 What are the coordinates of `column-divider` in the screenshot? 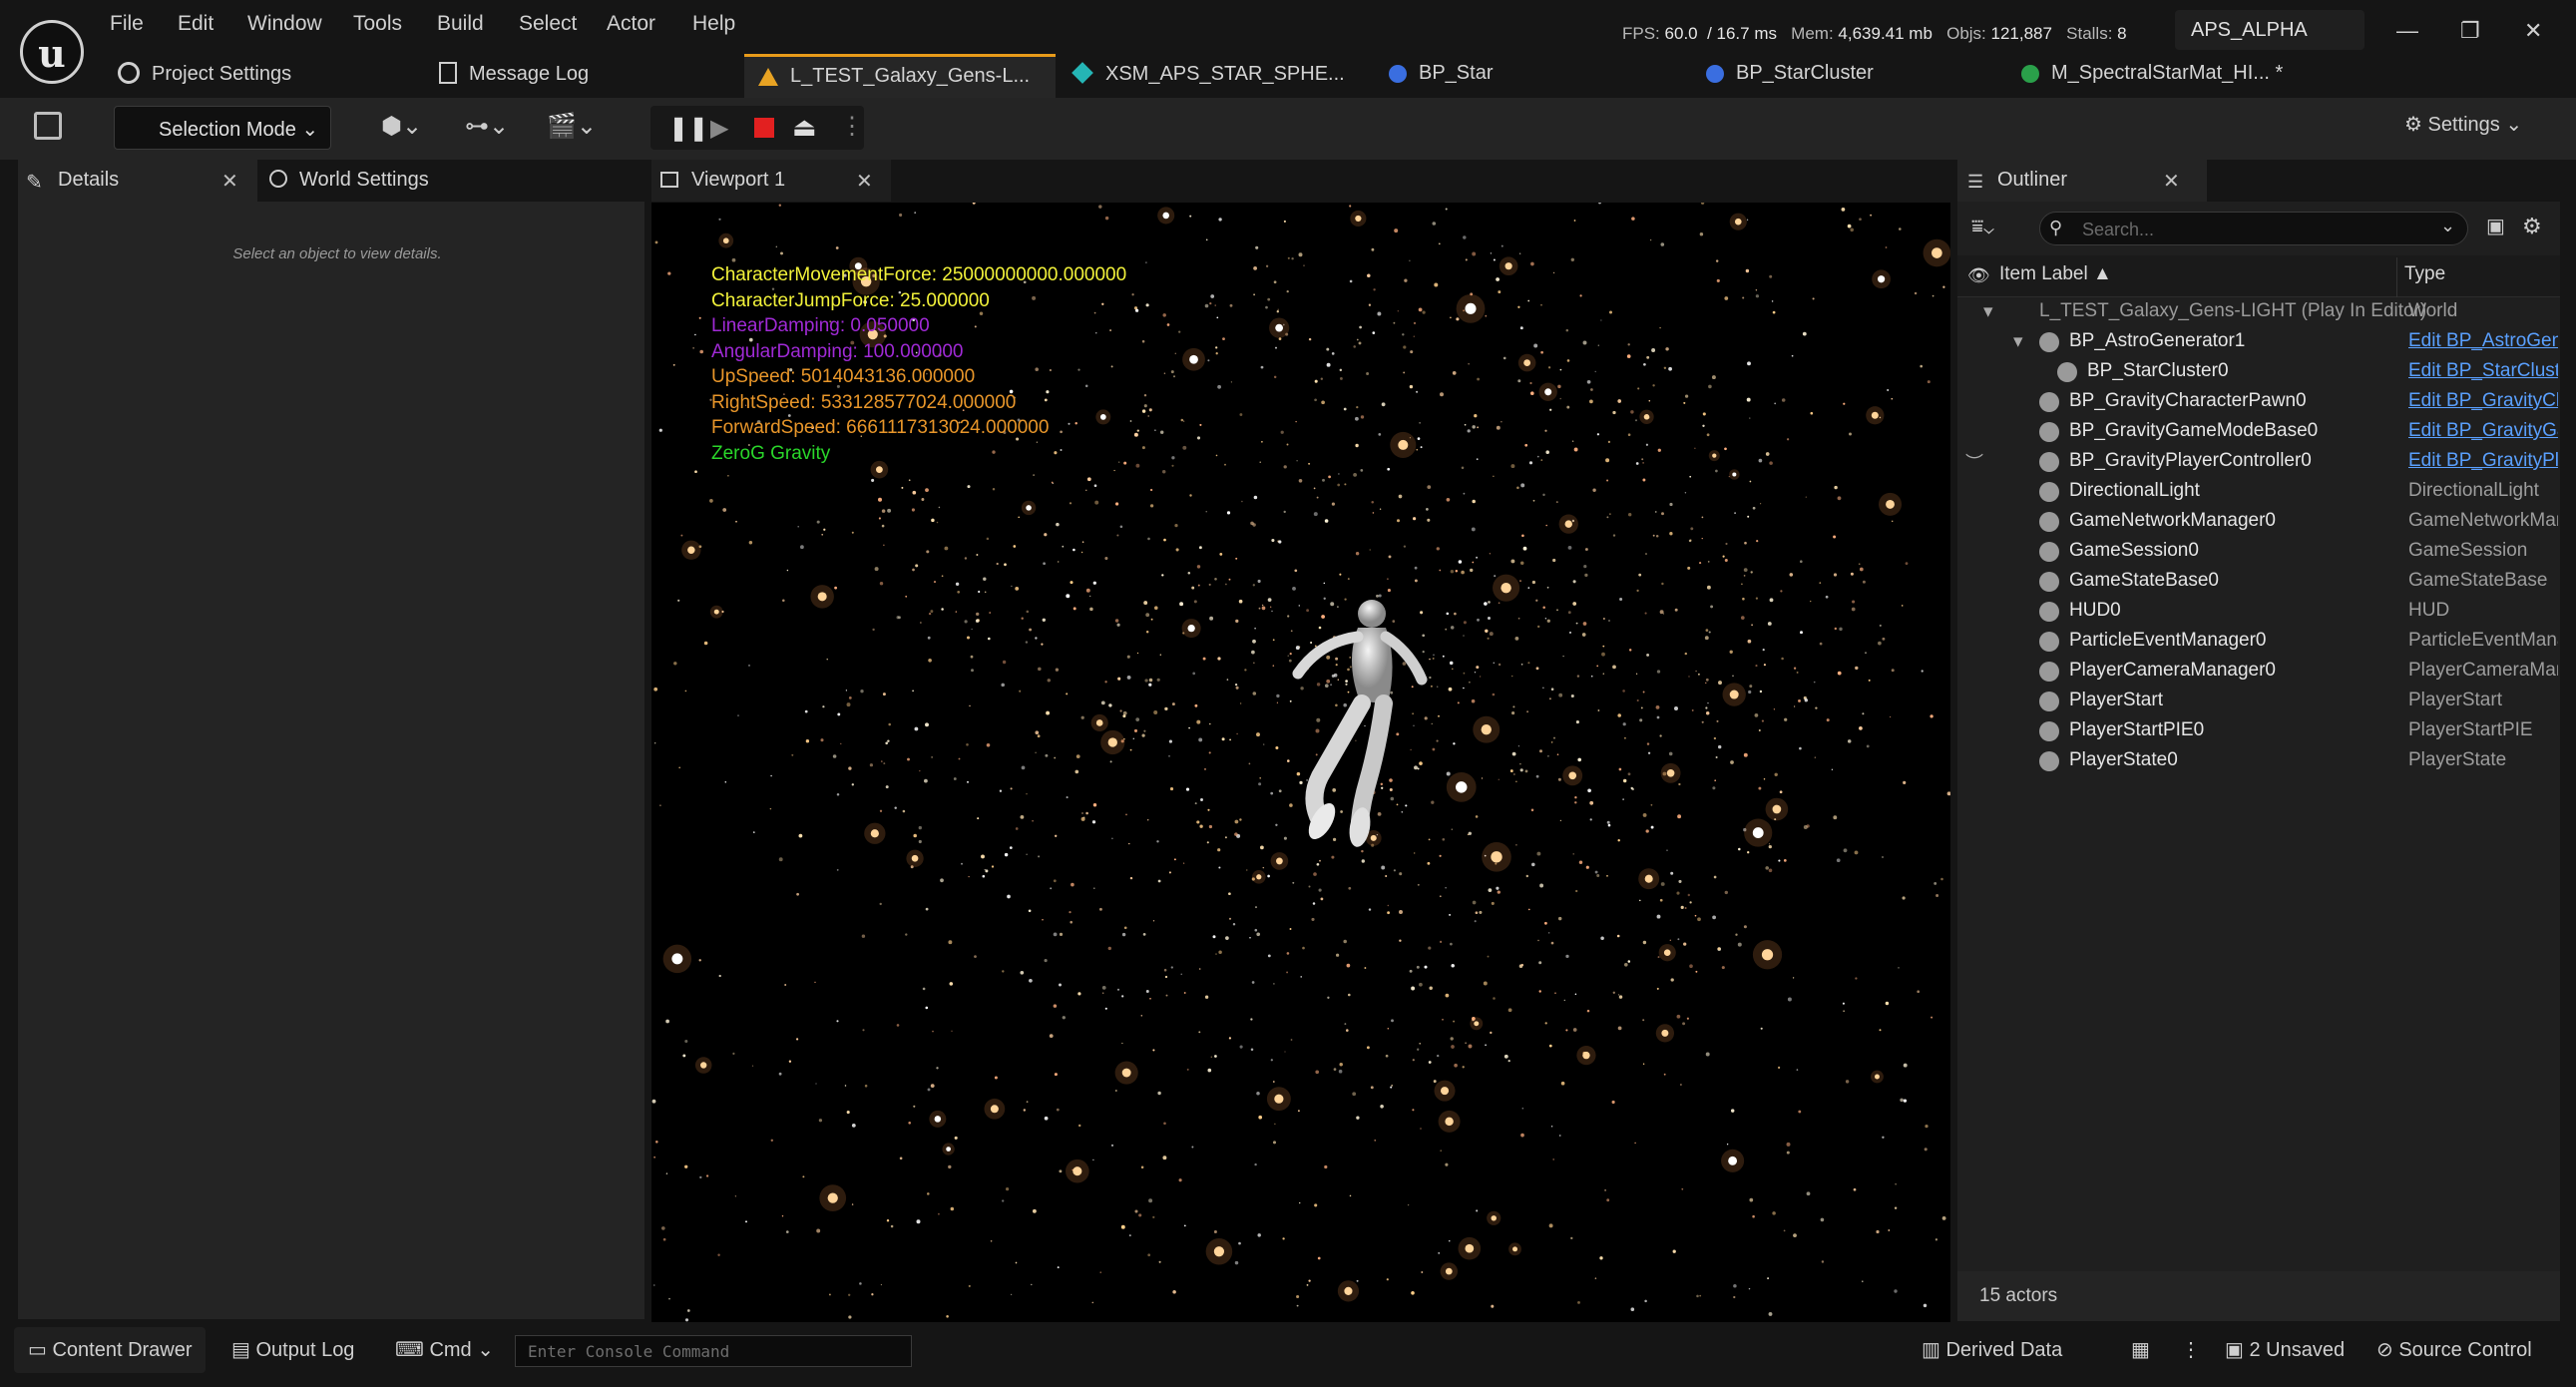 It's located at (2396, 277).